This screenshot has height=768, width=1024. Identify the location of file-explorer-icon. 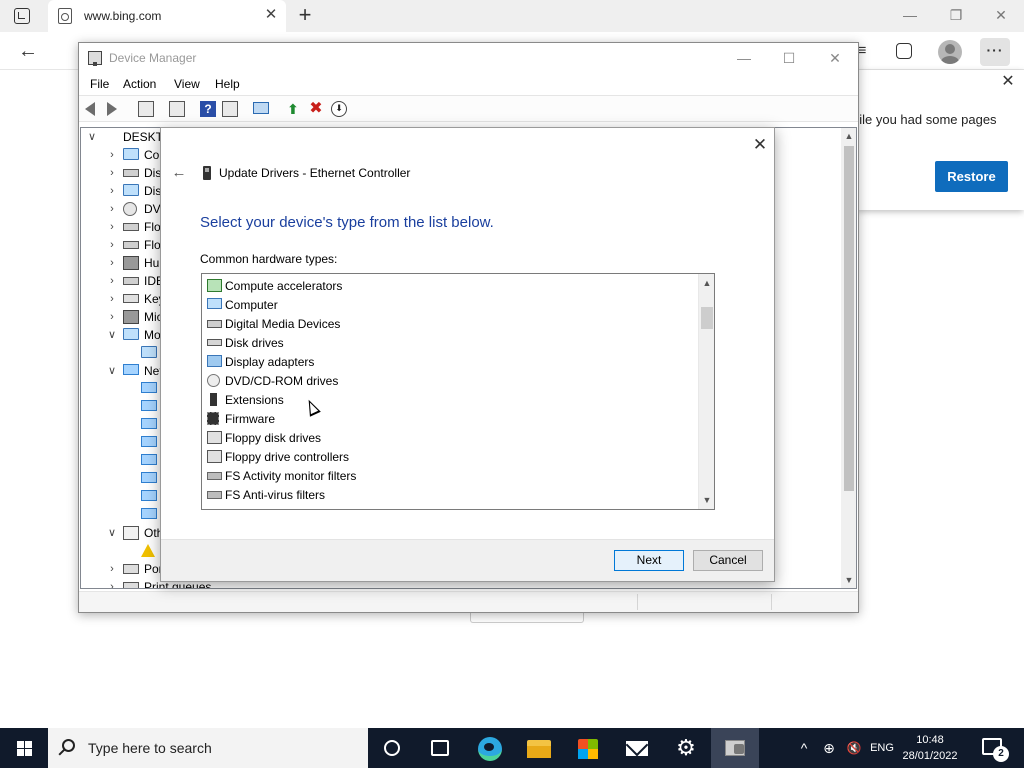
(539, 749).